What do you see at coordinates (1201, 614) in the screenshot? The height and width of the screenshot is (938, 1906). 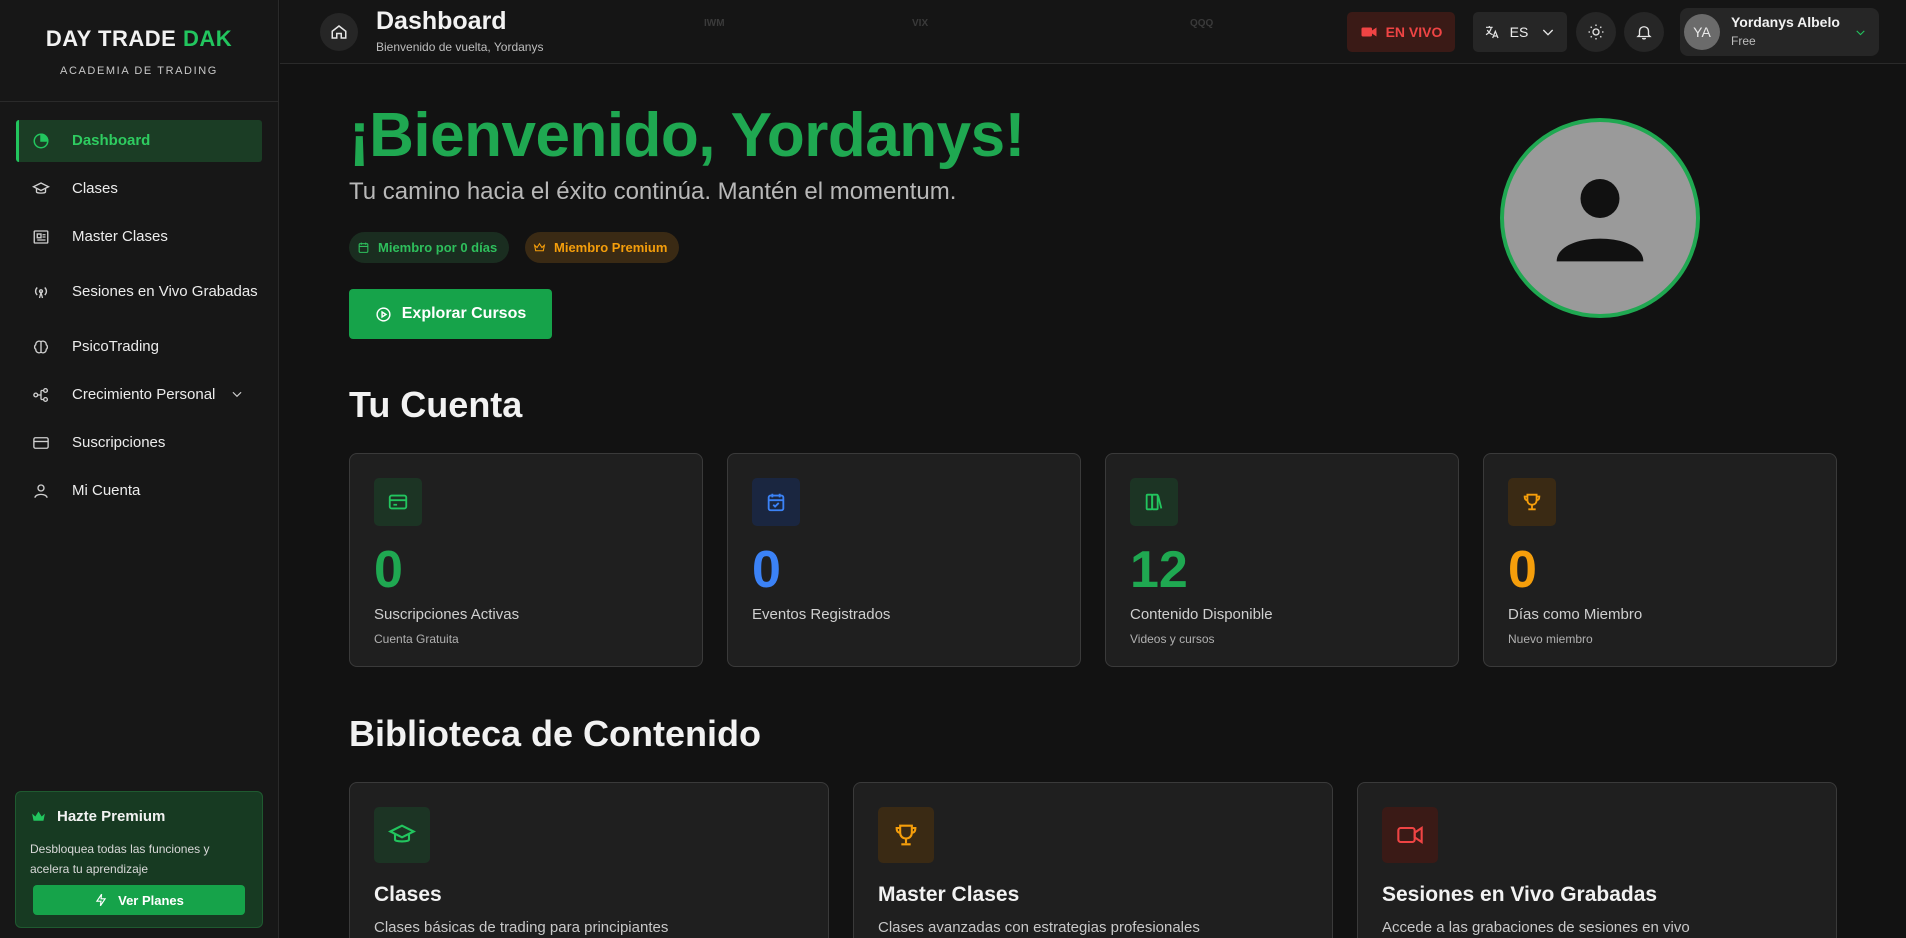 I see `stat-label: Contenido Disponible` at bounding box center [1201, 614].